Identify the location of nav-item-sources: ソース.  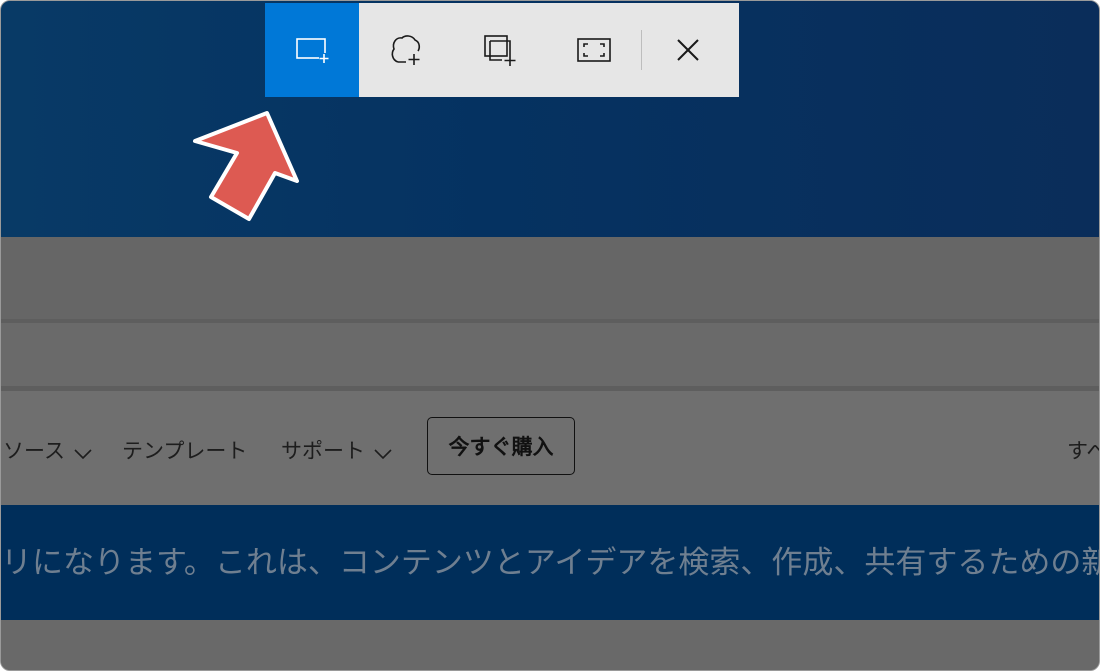
(48, 450).